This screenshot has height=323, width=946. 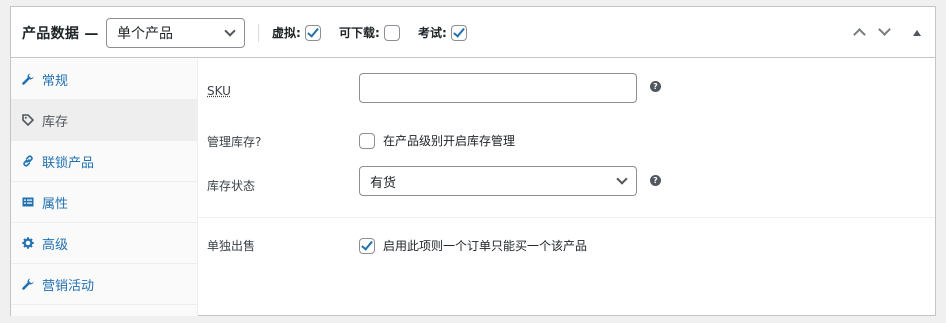 I want to click on tab-label: 联锁产品, so click(x=68, y=163).